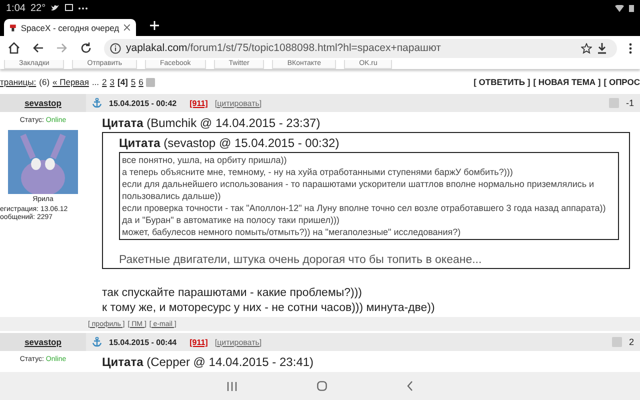 This screenshot has height=400, width=640. Describe the element at coordinates (567, 82) in the screenshot. I see `action-link: [ НОВАЯ ТЕМА ]` at that location.